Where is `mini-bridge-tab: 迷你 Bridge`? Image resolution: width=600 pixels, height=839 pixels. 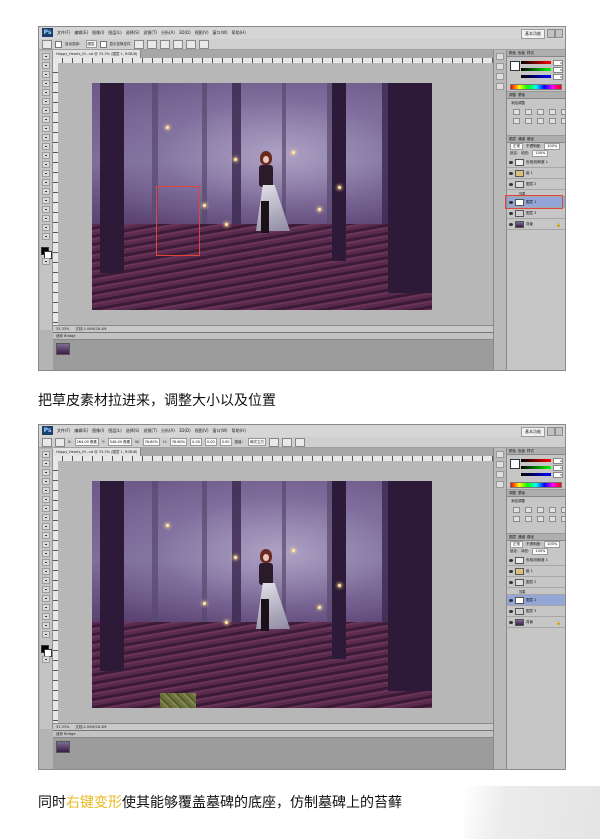 mini-bridge-tab: 迷你 Bridge is located at coordinates (273, 734).